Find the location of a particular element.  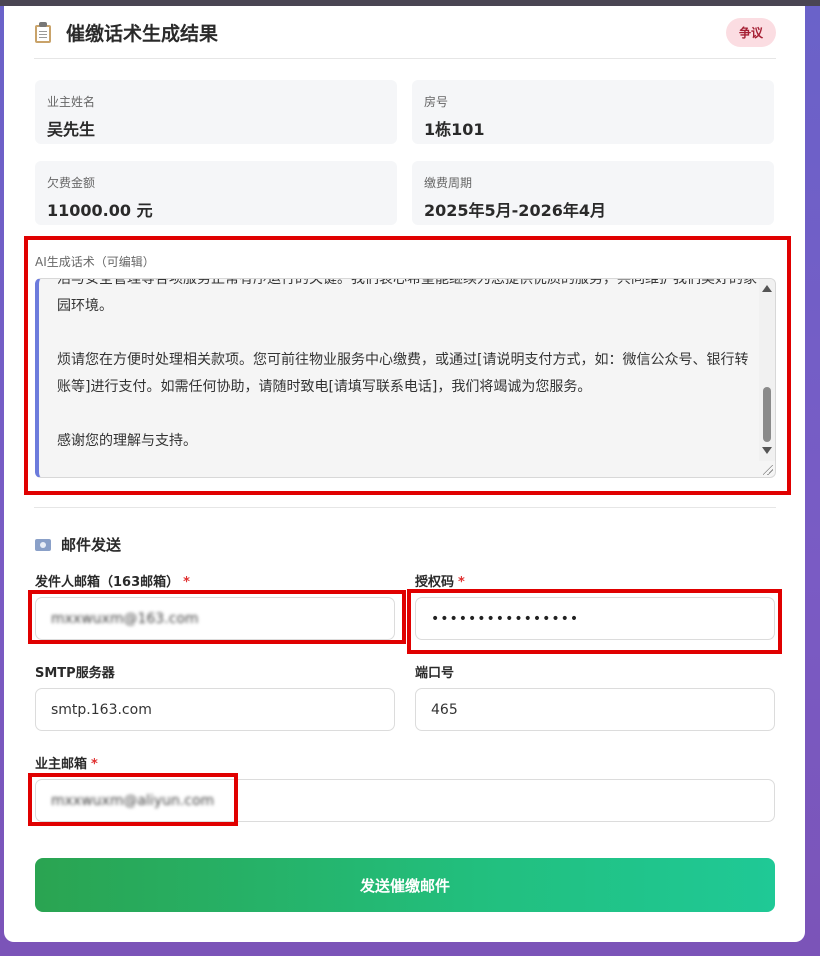

info-label: 业主姓名 is located at coordinates (71, 102).